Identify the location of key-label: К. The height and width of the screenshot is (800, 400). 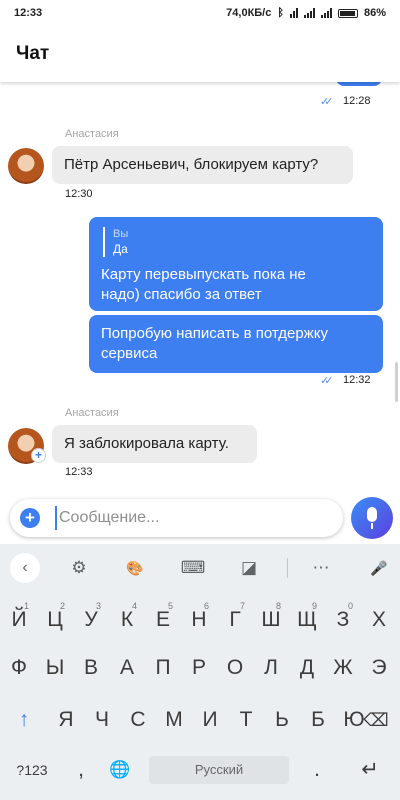
(127, 619).